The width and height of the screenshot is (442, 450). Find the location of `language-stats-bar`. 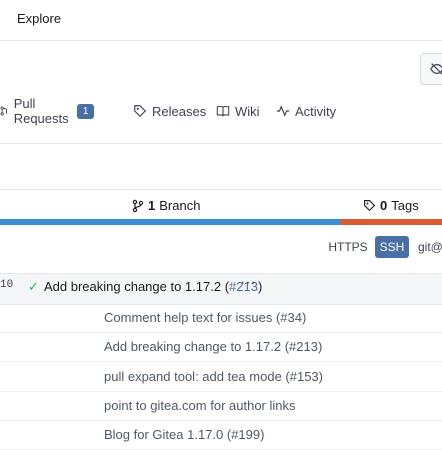

language-stats-bar is located at coordinates (221, 222).